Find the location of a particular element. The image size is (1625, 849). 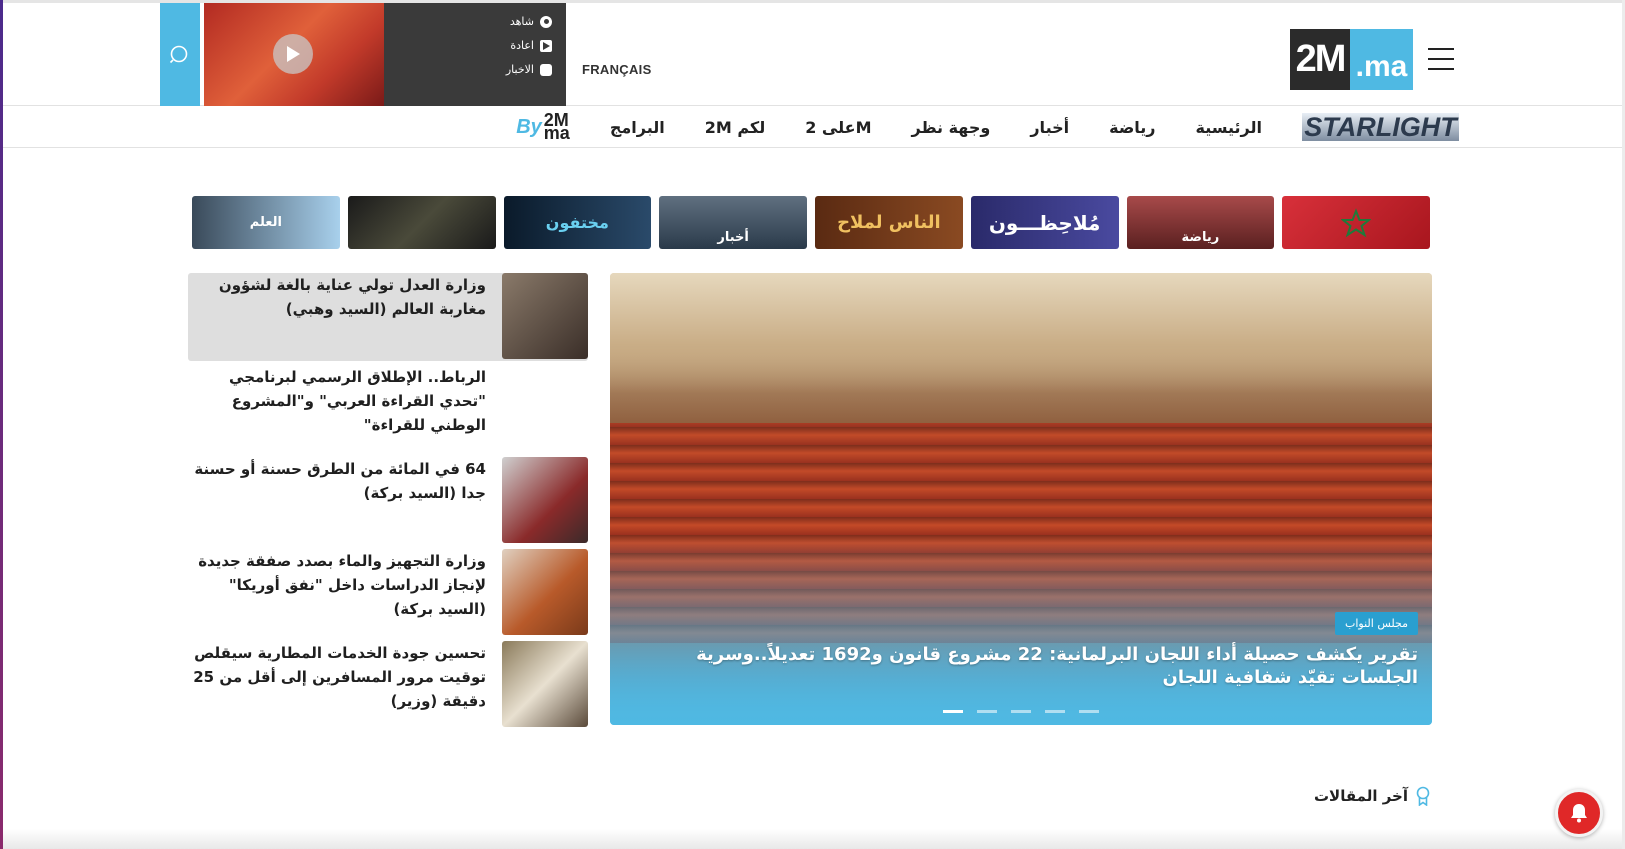

award-icon is located at coordinates (1423, 796).